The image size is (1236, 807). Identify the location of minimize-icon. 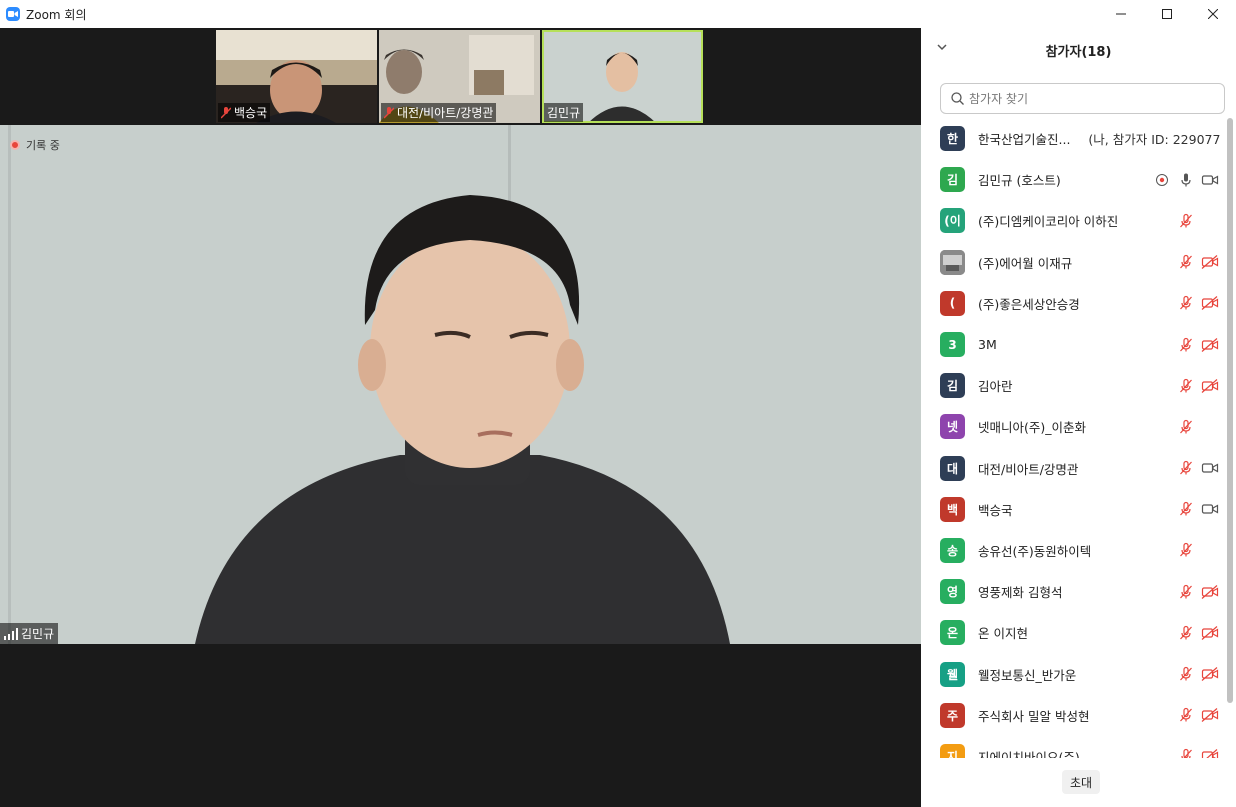
(1121, 14).